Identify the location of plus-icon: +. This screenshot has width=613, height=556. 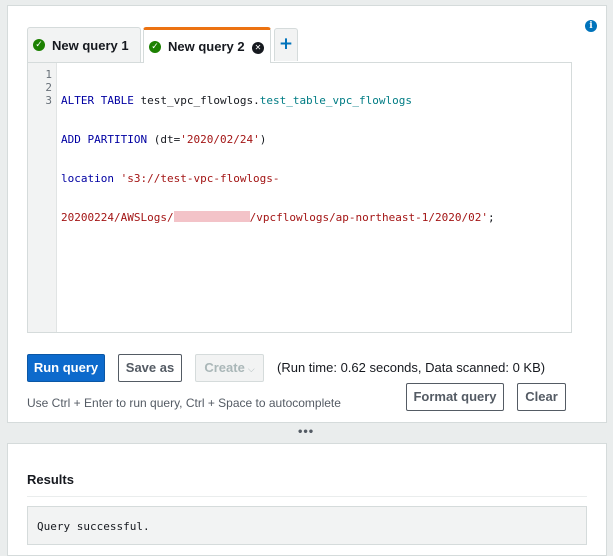
(286, 44).